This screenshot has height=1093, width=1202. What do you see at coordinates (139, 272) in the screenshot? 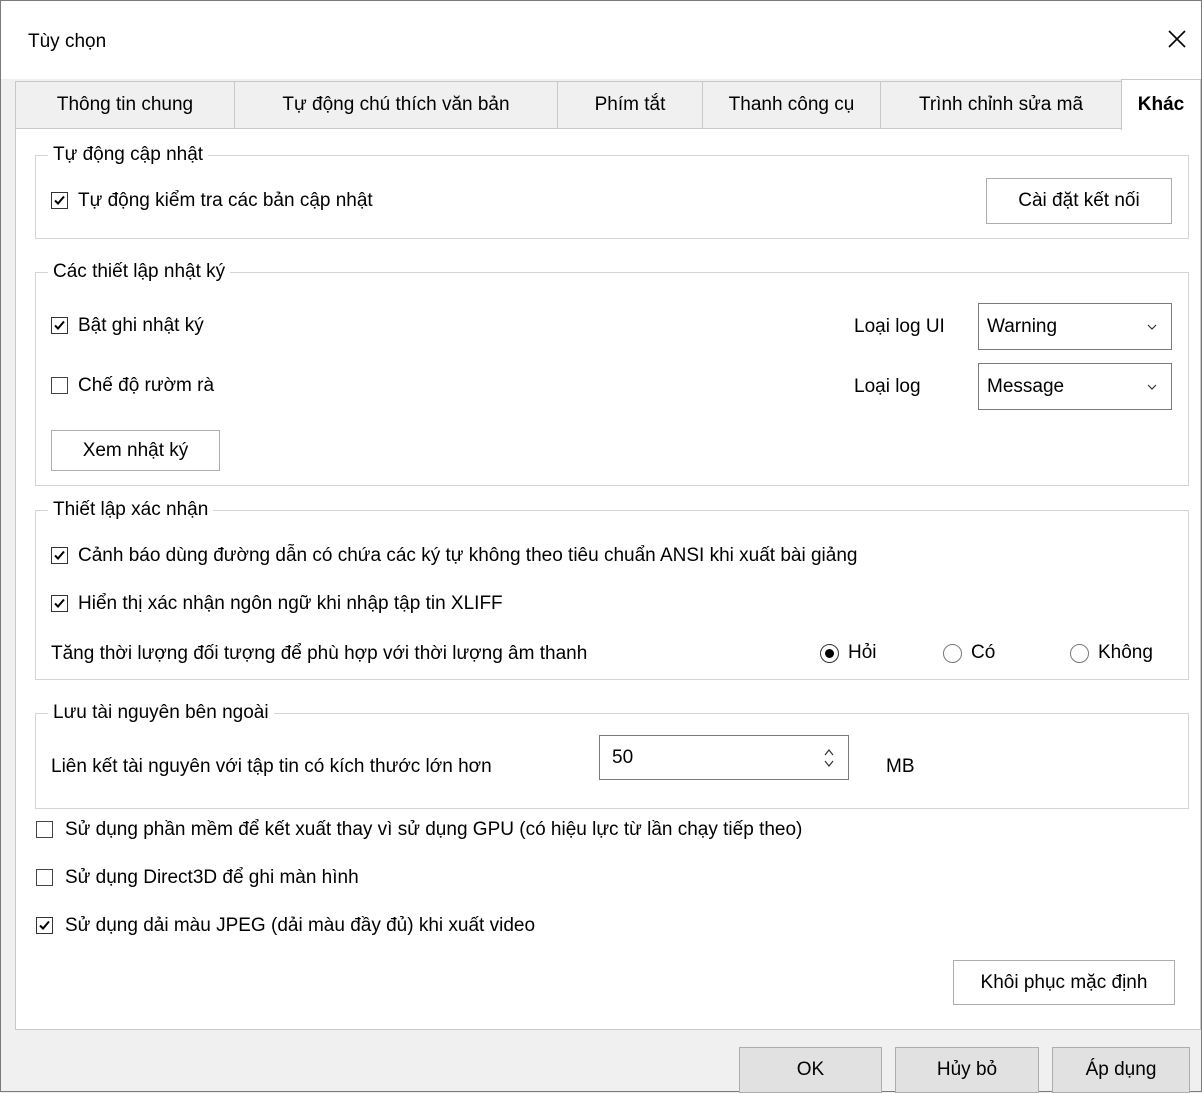
I see `log-settings-legend: Các thiết lập nhật ký` at bounding box center [139, 272].